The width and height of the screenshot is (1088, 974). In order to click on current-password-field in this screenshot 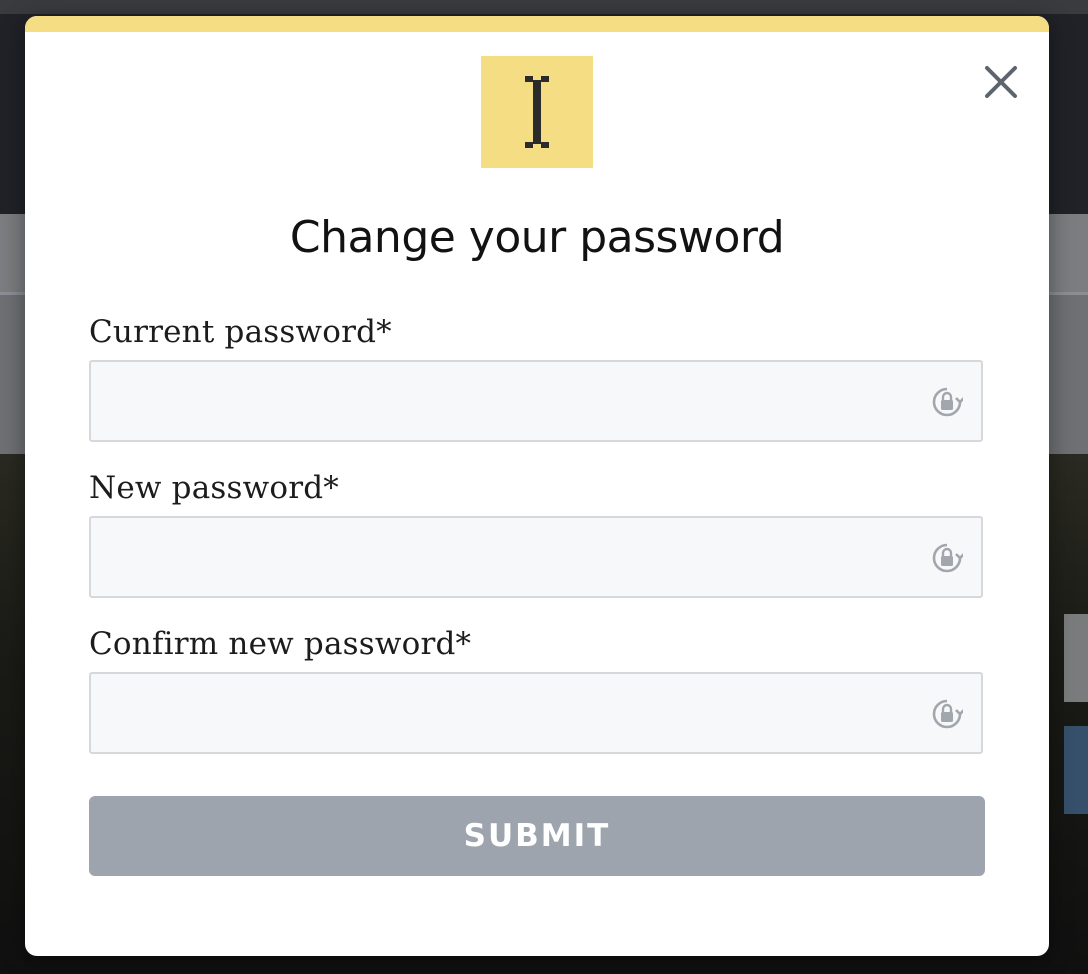, I will do `click(536, 401)`.